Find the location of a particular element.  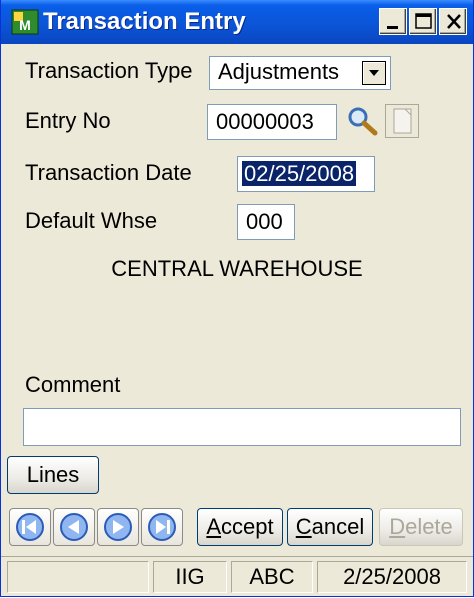

default-whse-field: 000 is located at coordinates (266, 222).